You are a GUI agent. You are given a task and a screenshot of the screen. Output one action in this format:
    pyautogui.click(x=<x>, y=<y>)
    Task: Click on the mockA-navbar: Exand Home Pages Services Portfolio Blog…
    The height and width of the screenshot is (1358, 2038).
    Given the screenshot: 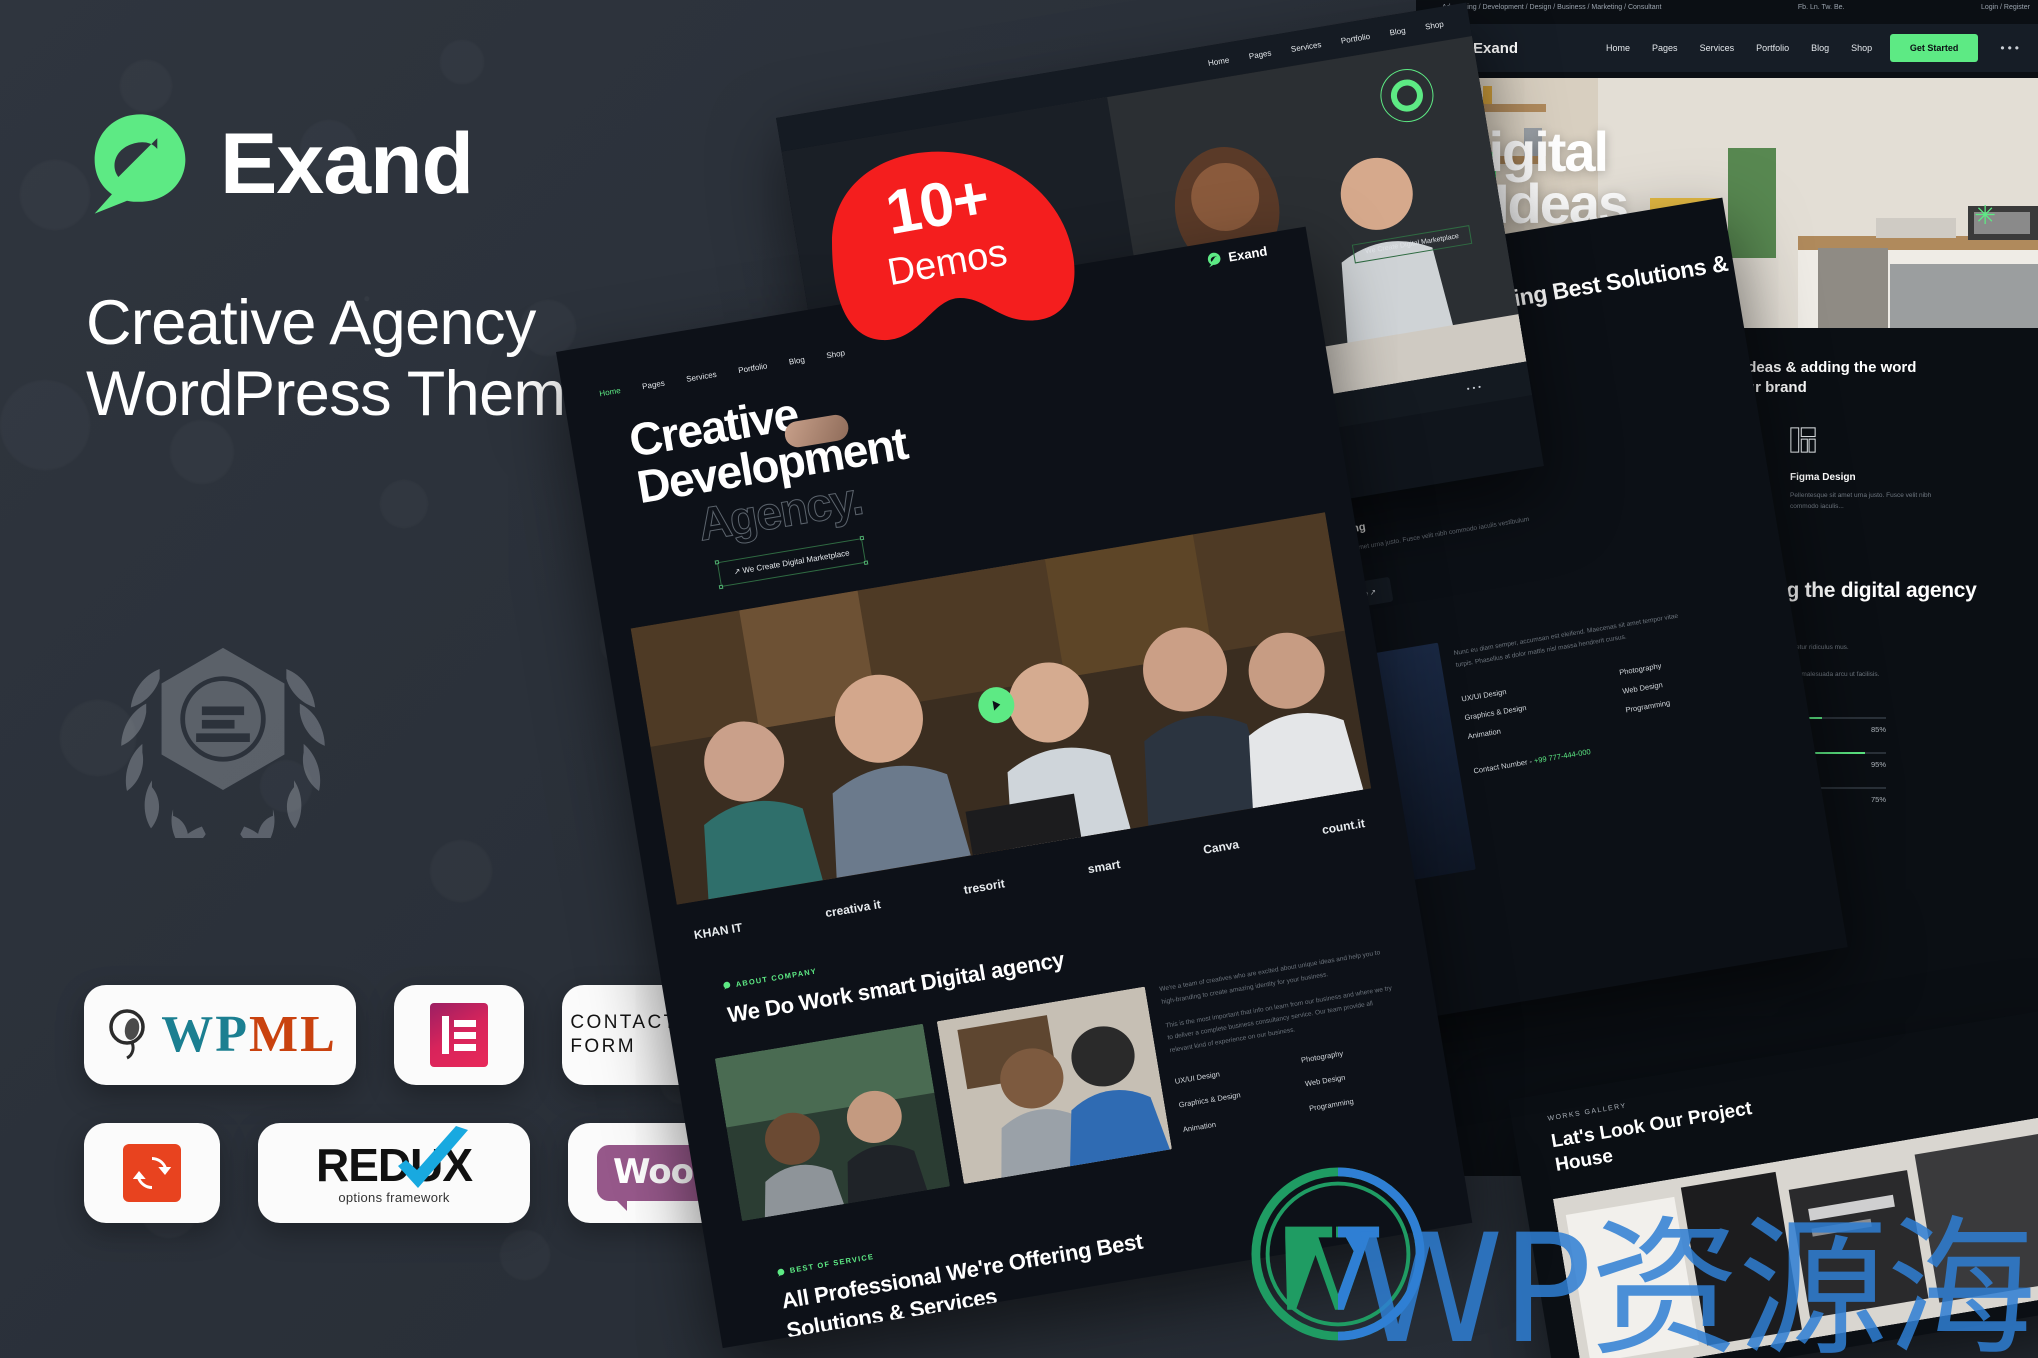 What is the action you would take?
    pyautogui.click(x=1733, y=48)
    